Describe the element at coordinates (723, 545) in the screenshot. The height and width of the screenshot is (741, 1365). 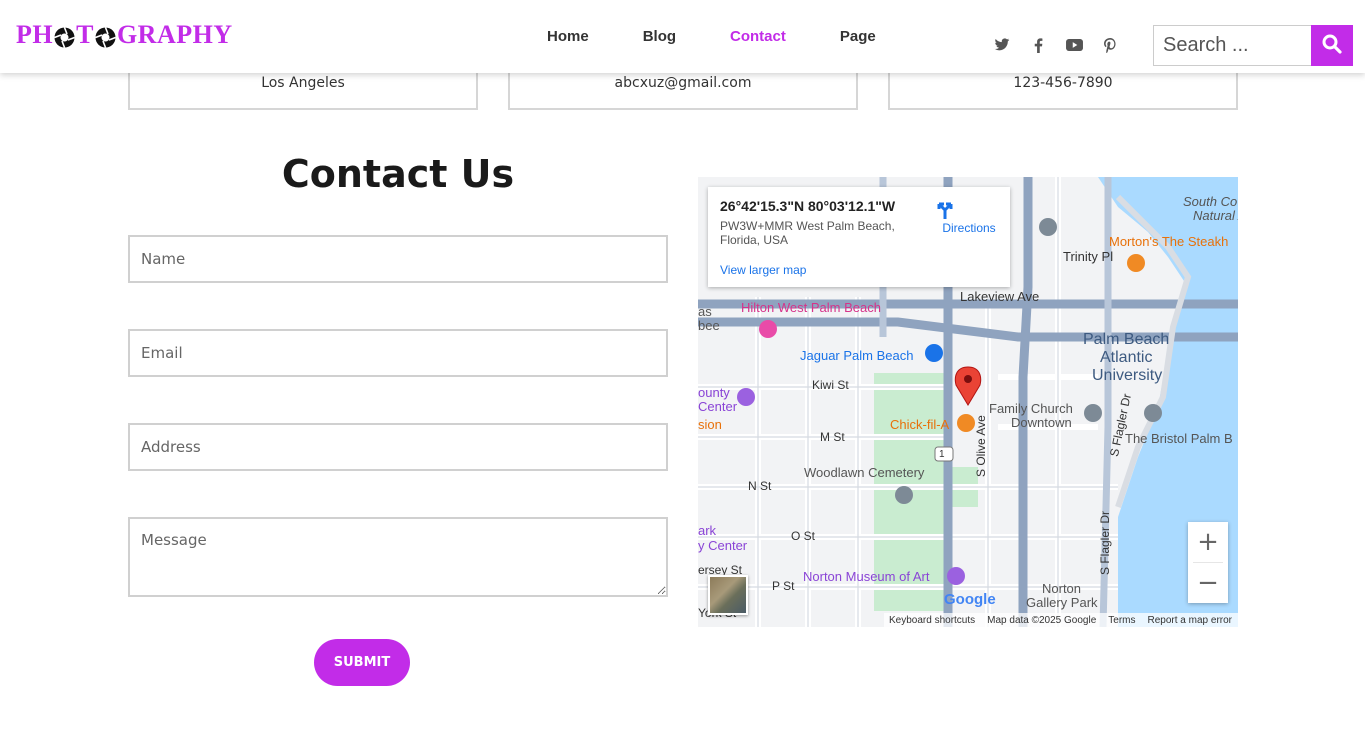
I see `map-label-ark2: y Center` at that location.